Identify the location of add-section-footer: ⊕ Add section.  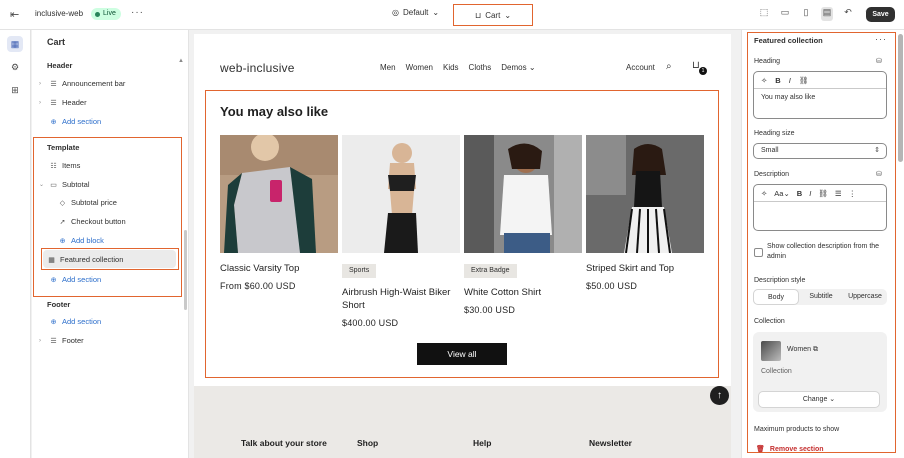
(75, 321).